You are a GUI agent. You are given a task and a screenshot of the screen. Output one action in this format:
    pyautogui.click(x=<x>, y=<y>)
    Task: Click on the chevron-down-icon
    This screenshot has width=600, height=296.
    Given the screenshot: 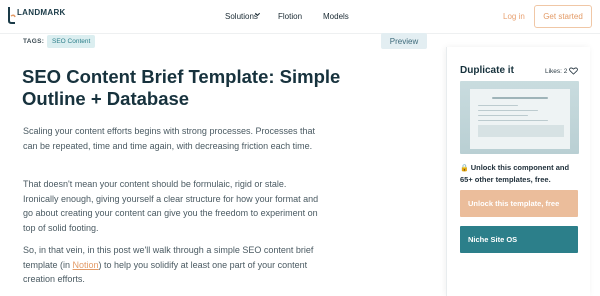 What is the action you would take?
    pyautogui.click(x=257, y=14)
    